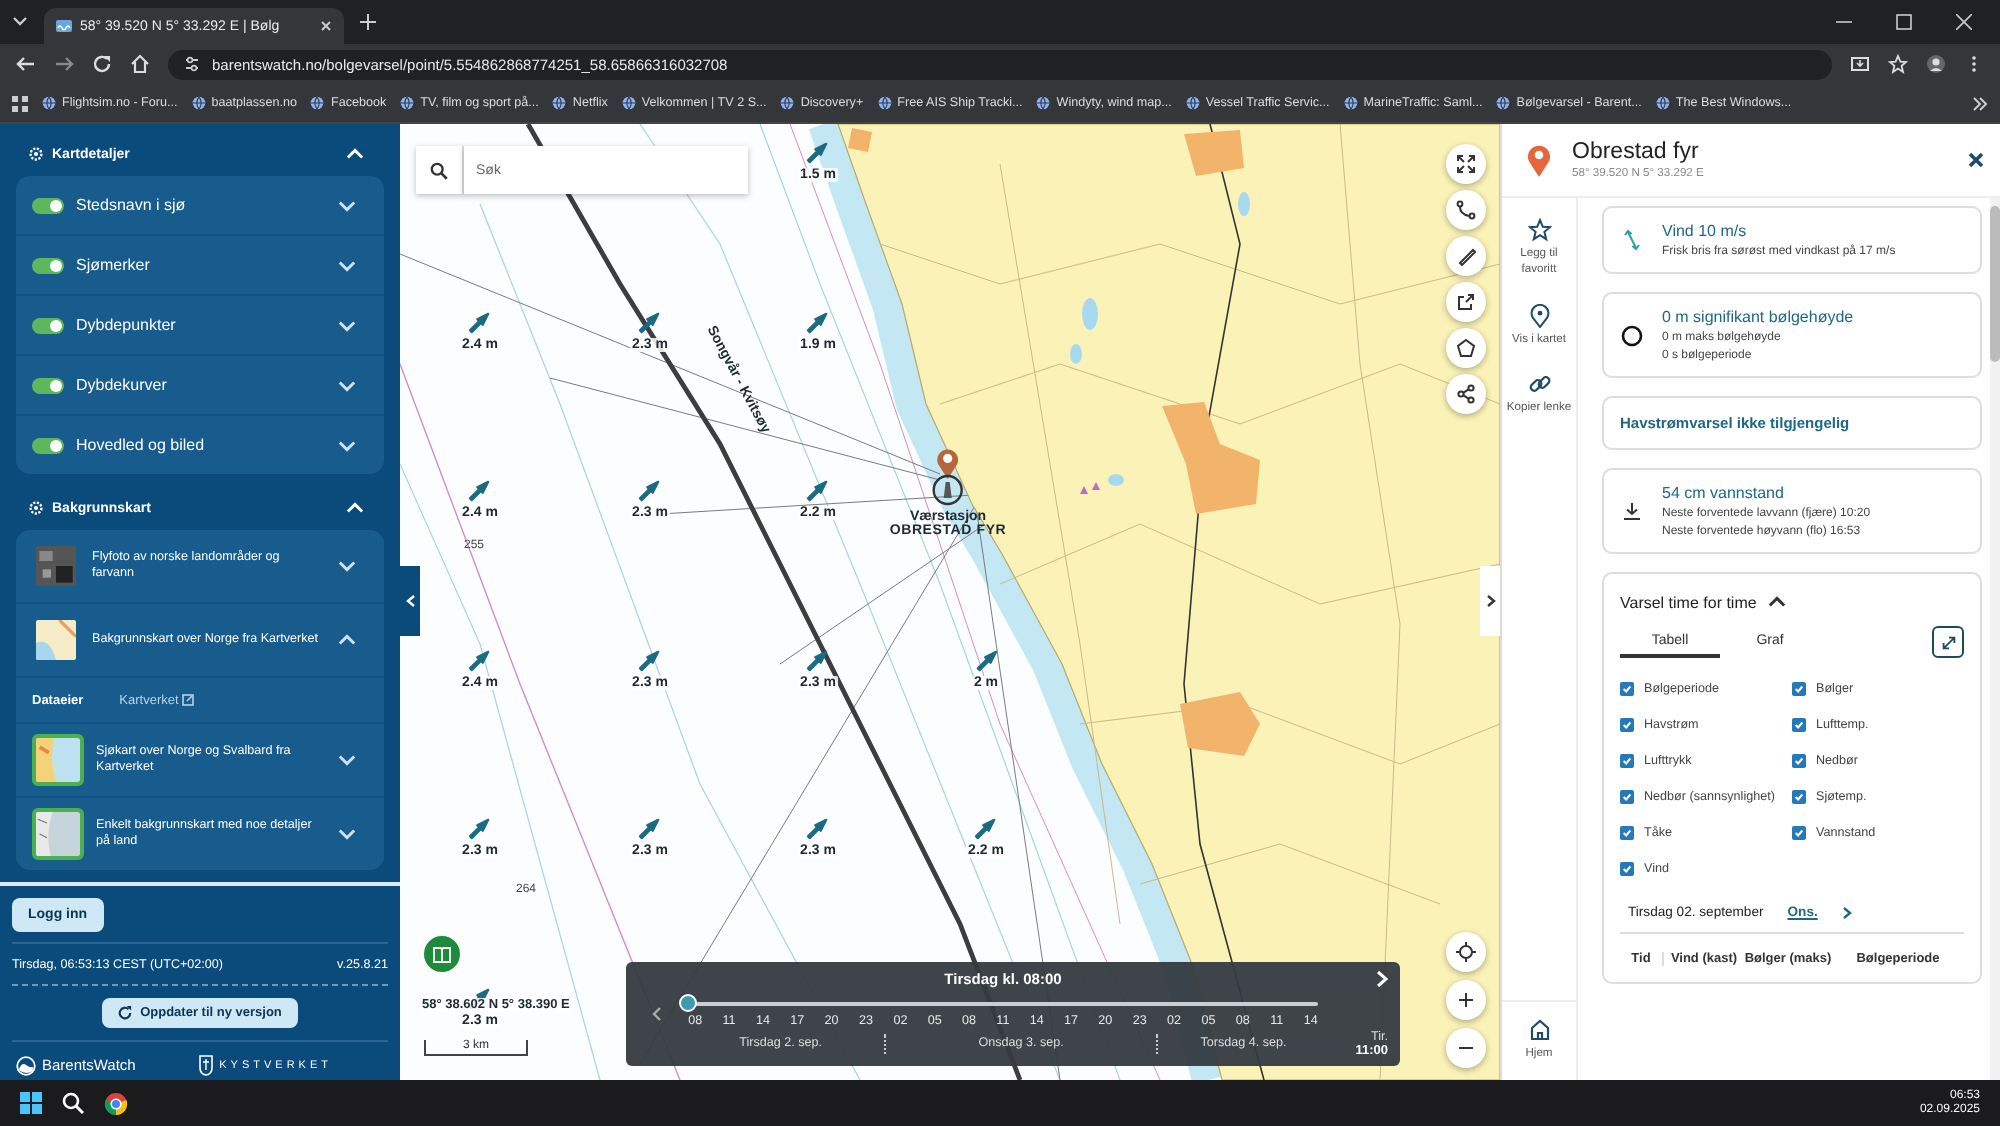 The height and width of the screenshot is (1126, 2000). Describe the element at coordinates (1466, 952) in the screenshot. I see `crosshair-icon` at that location.